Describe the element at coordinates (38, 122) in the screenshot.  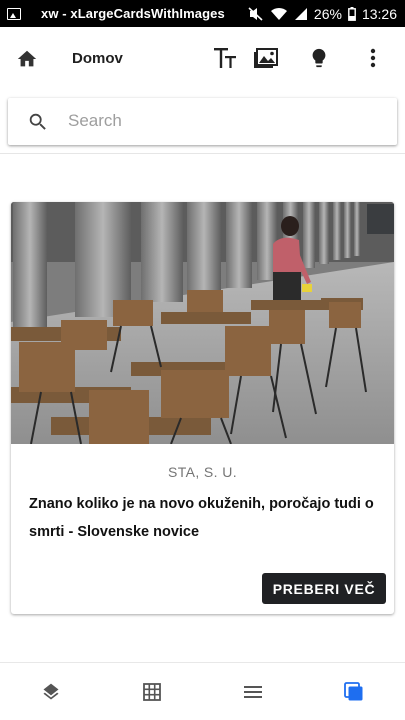
I see `search-icon` at that location.